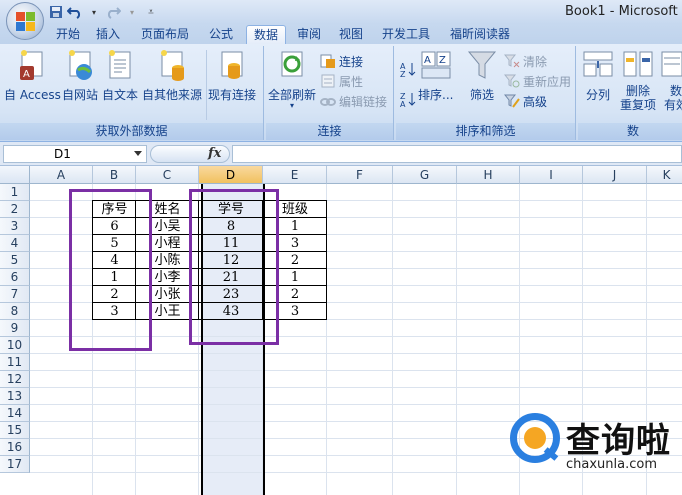  What do you see at coordinates (341, 61) in the screenshot?
I see `connections-button: 连接` at bounding box center [341, 61].